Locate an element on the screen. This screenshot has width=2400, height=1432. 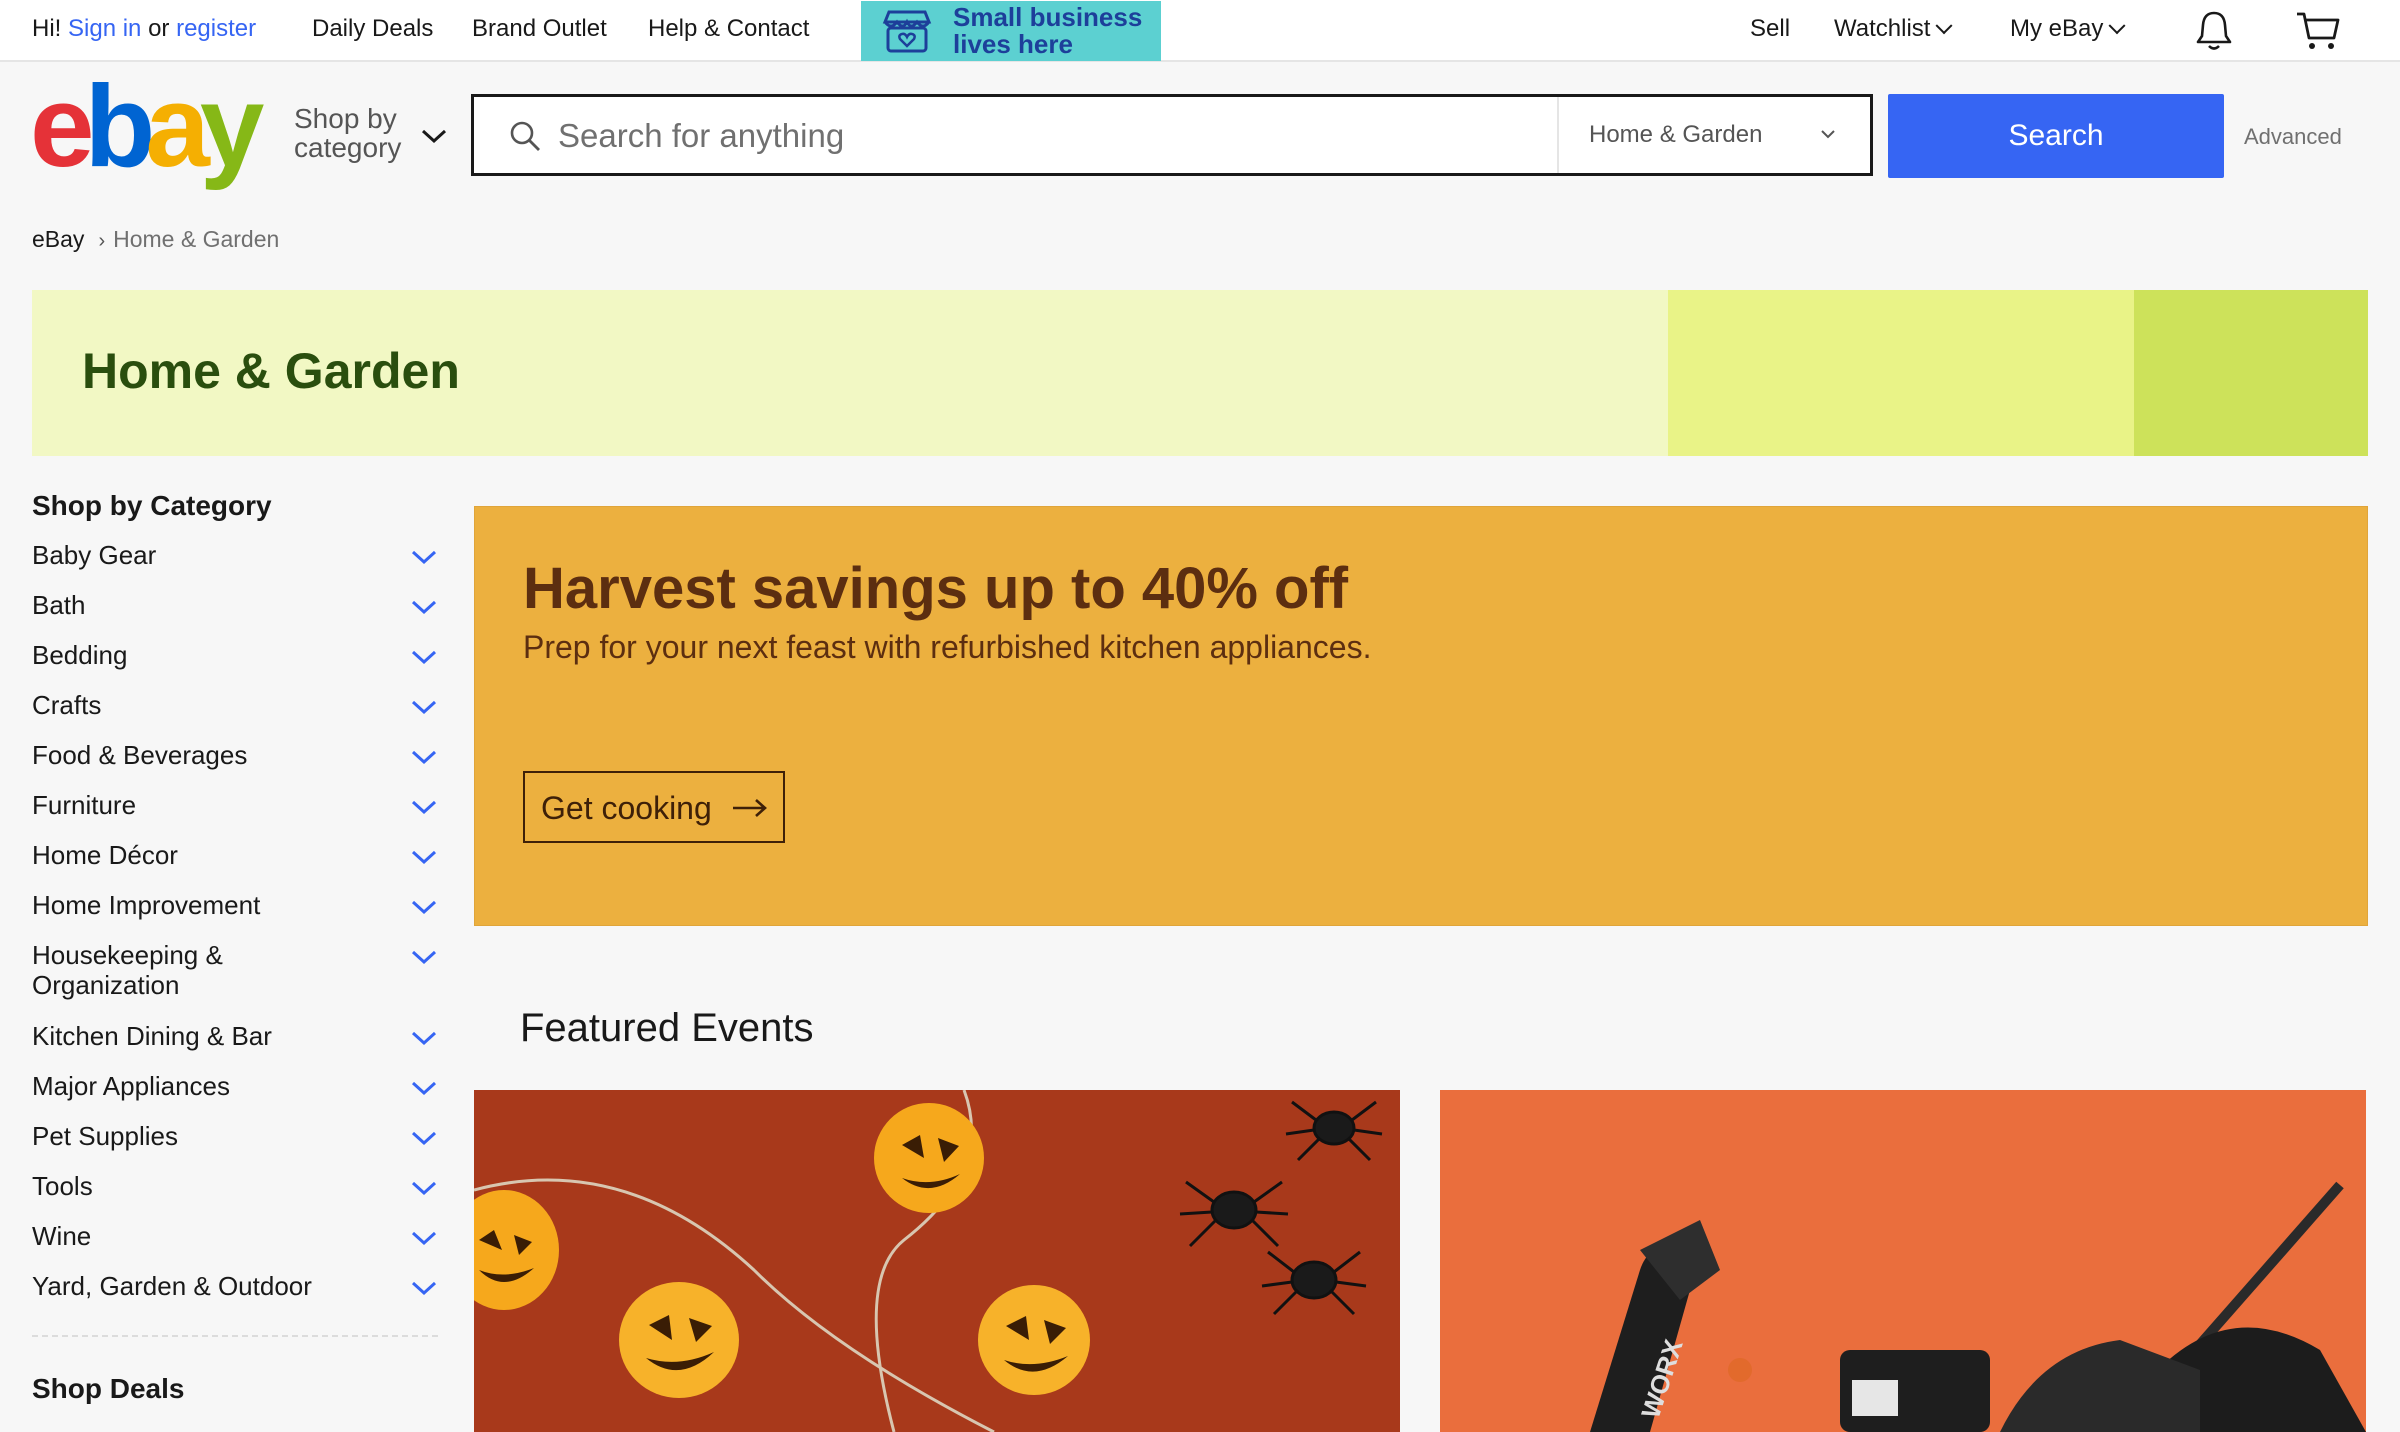
lawn-equipment-image: WORX is located at coordinates (1978, 1306).